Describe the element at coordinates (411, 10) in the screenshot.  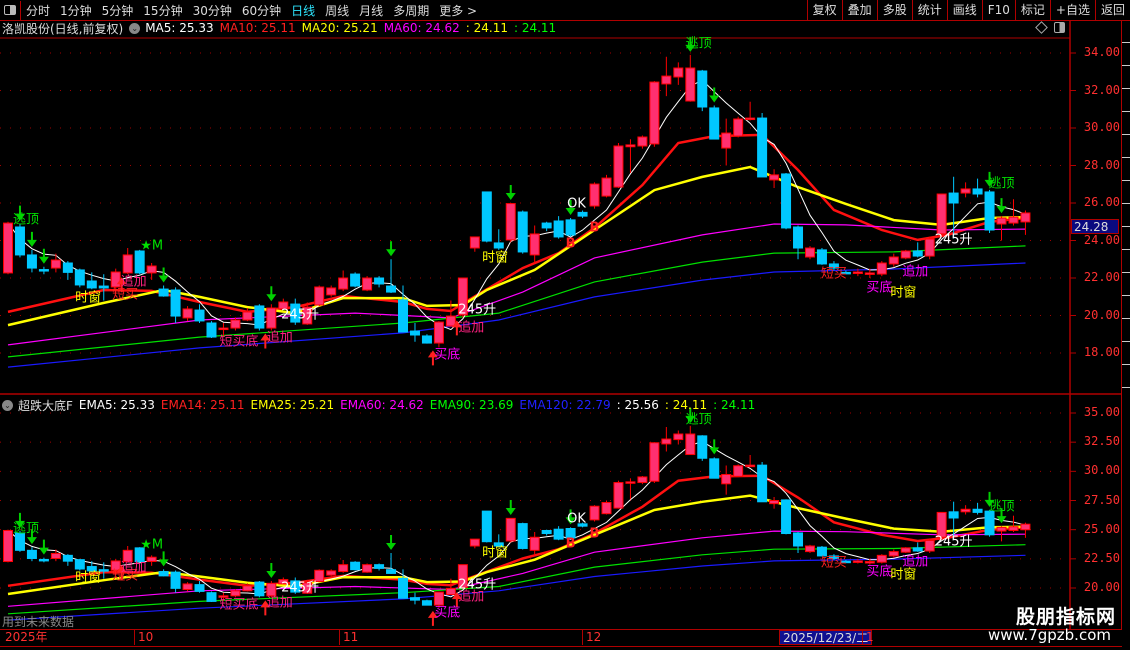
I see `period-tab: 多周期` at that location.